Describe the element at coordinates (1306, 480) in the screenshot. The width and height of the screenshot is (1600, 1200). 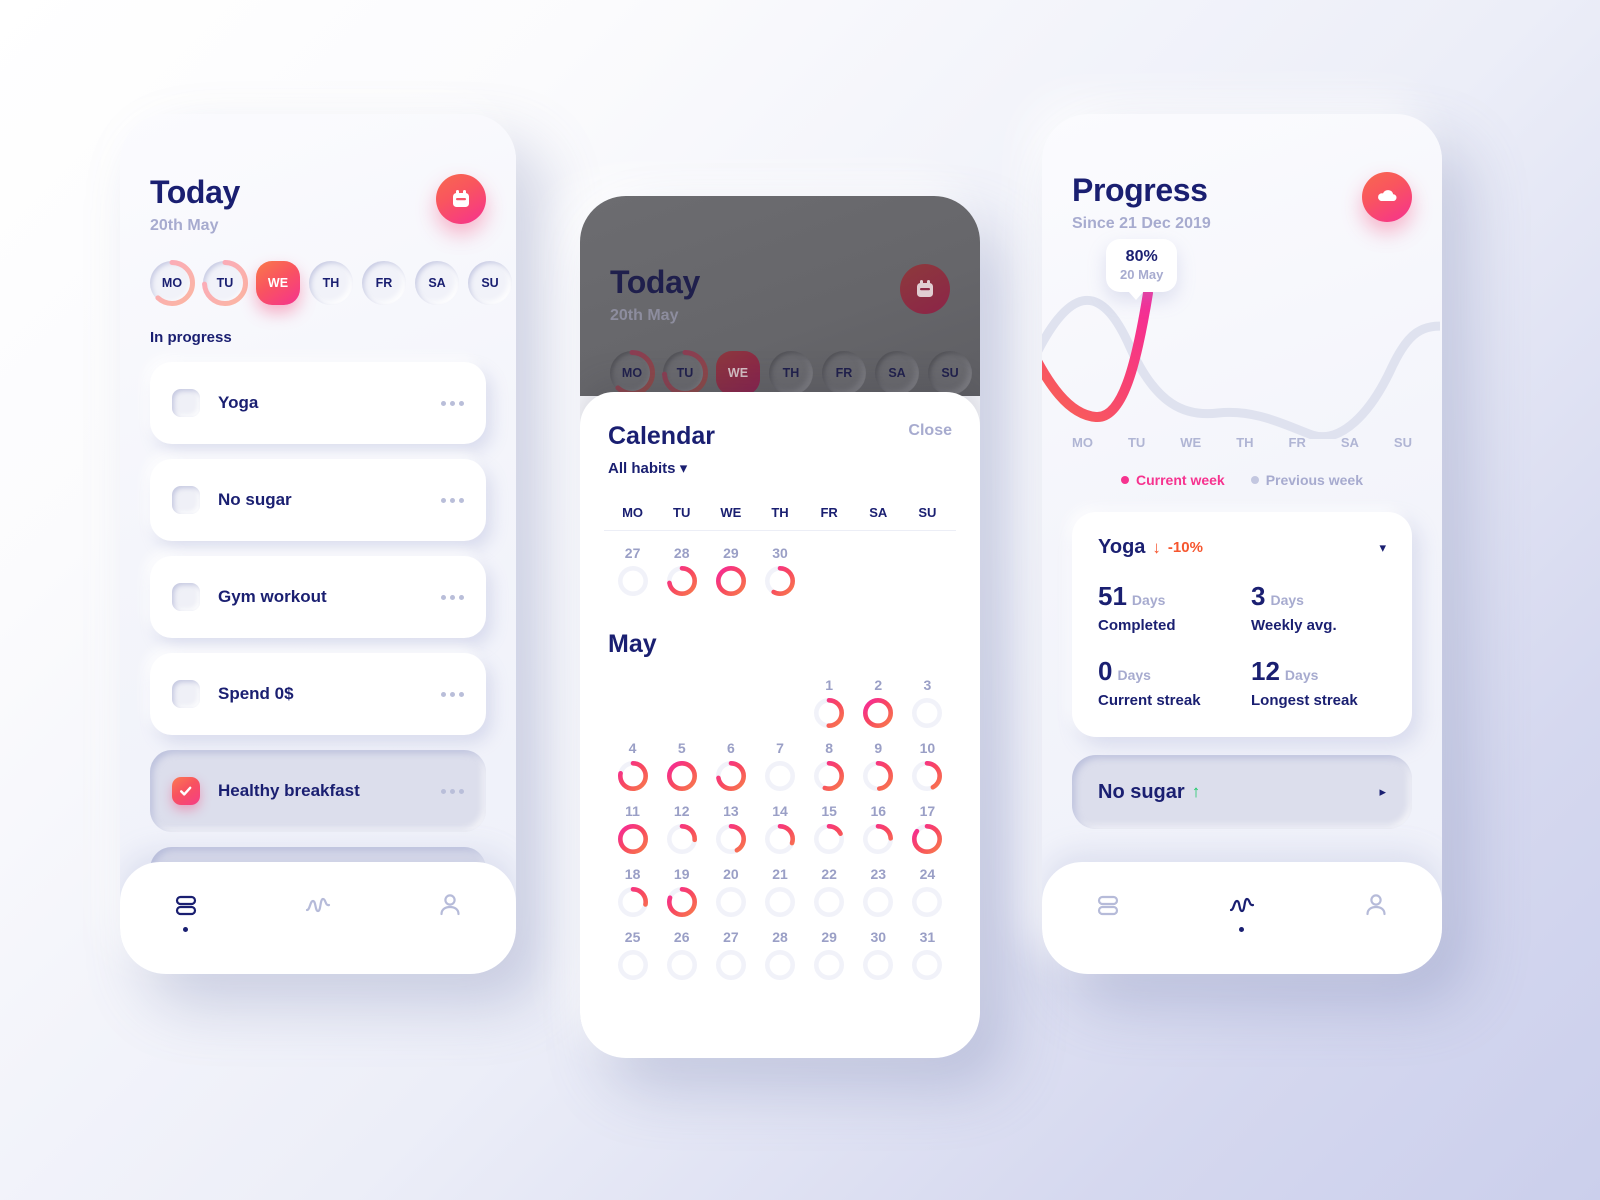
I see `legend-item: Previous week` at that location.